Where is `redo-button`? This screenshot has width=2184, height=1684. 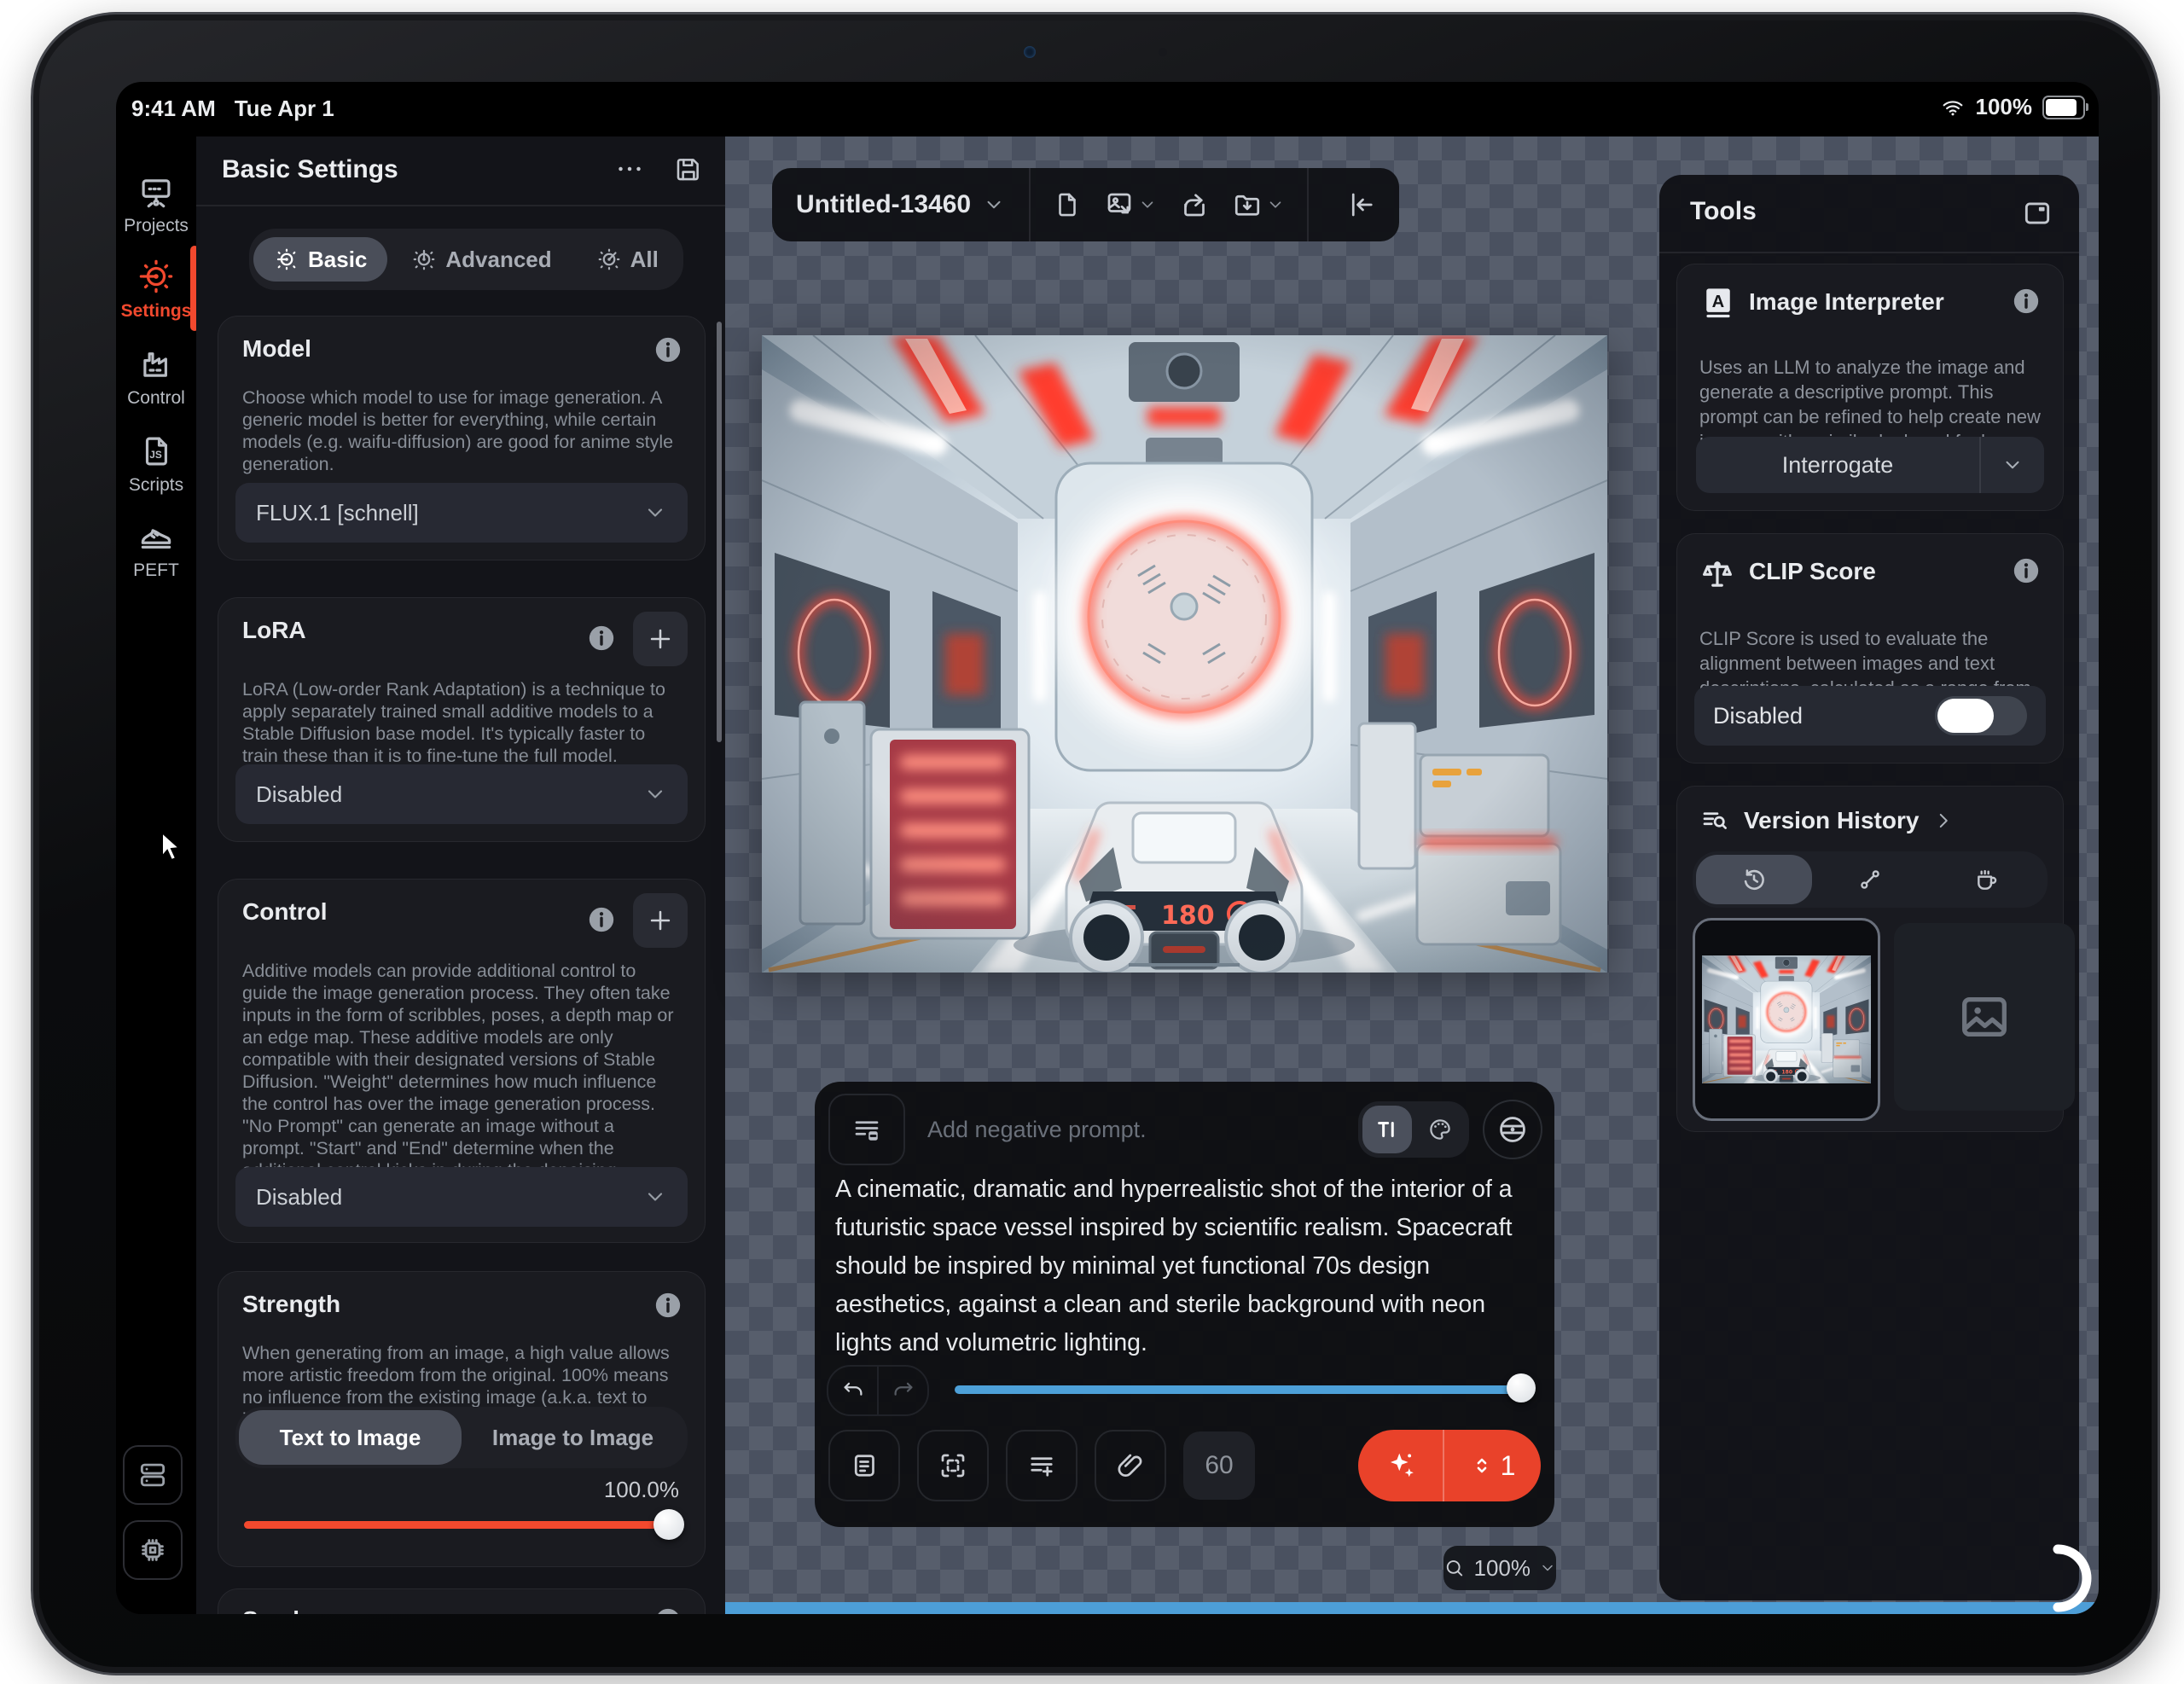 redo-button is located at coordinates (902, 1390).